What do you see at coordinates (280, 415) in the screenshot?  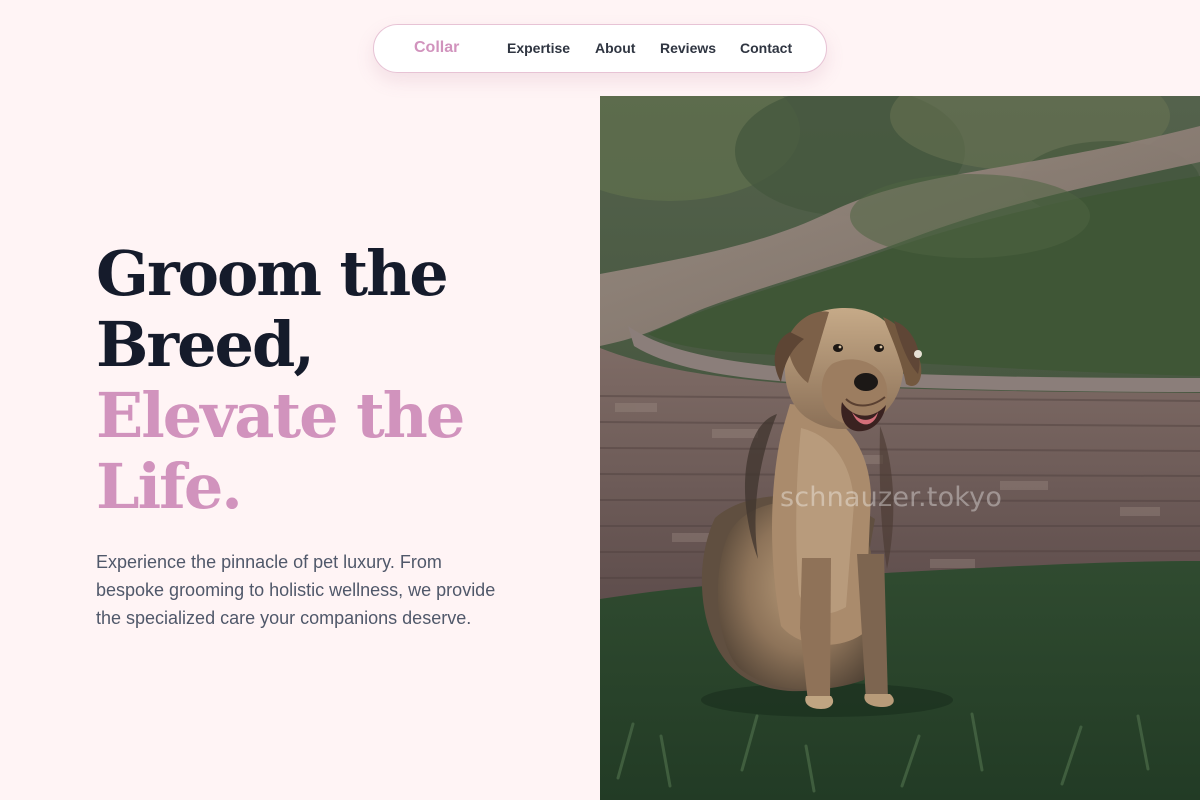 I see `hero-accent-line: Elevate the` at bounding box center [280, 415].